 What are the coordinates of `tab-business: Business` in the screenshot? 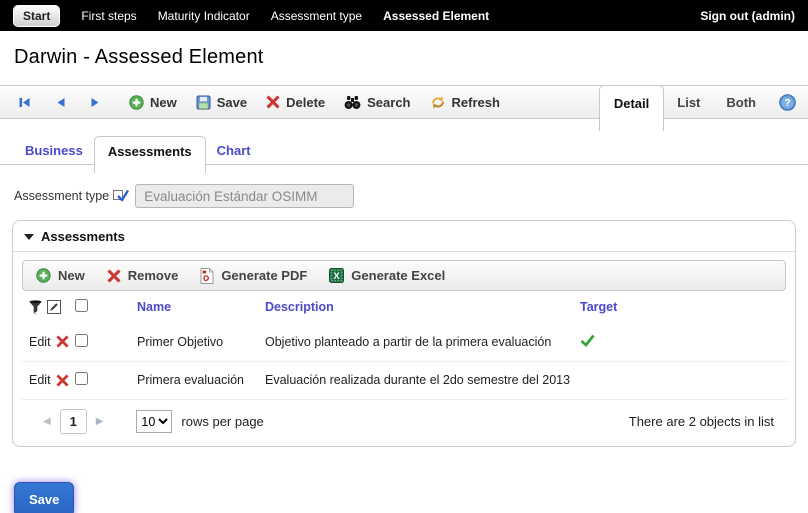 It's located at (54, 150).